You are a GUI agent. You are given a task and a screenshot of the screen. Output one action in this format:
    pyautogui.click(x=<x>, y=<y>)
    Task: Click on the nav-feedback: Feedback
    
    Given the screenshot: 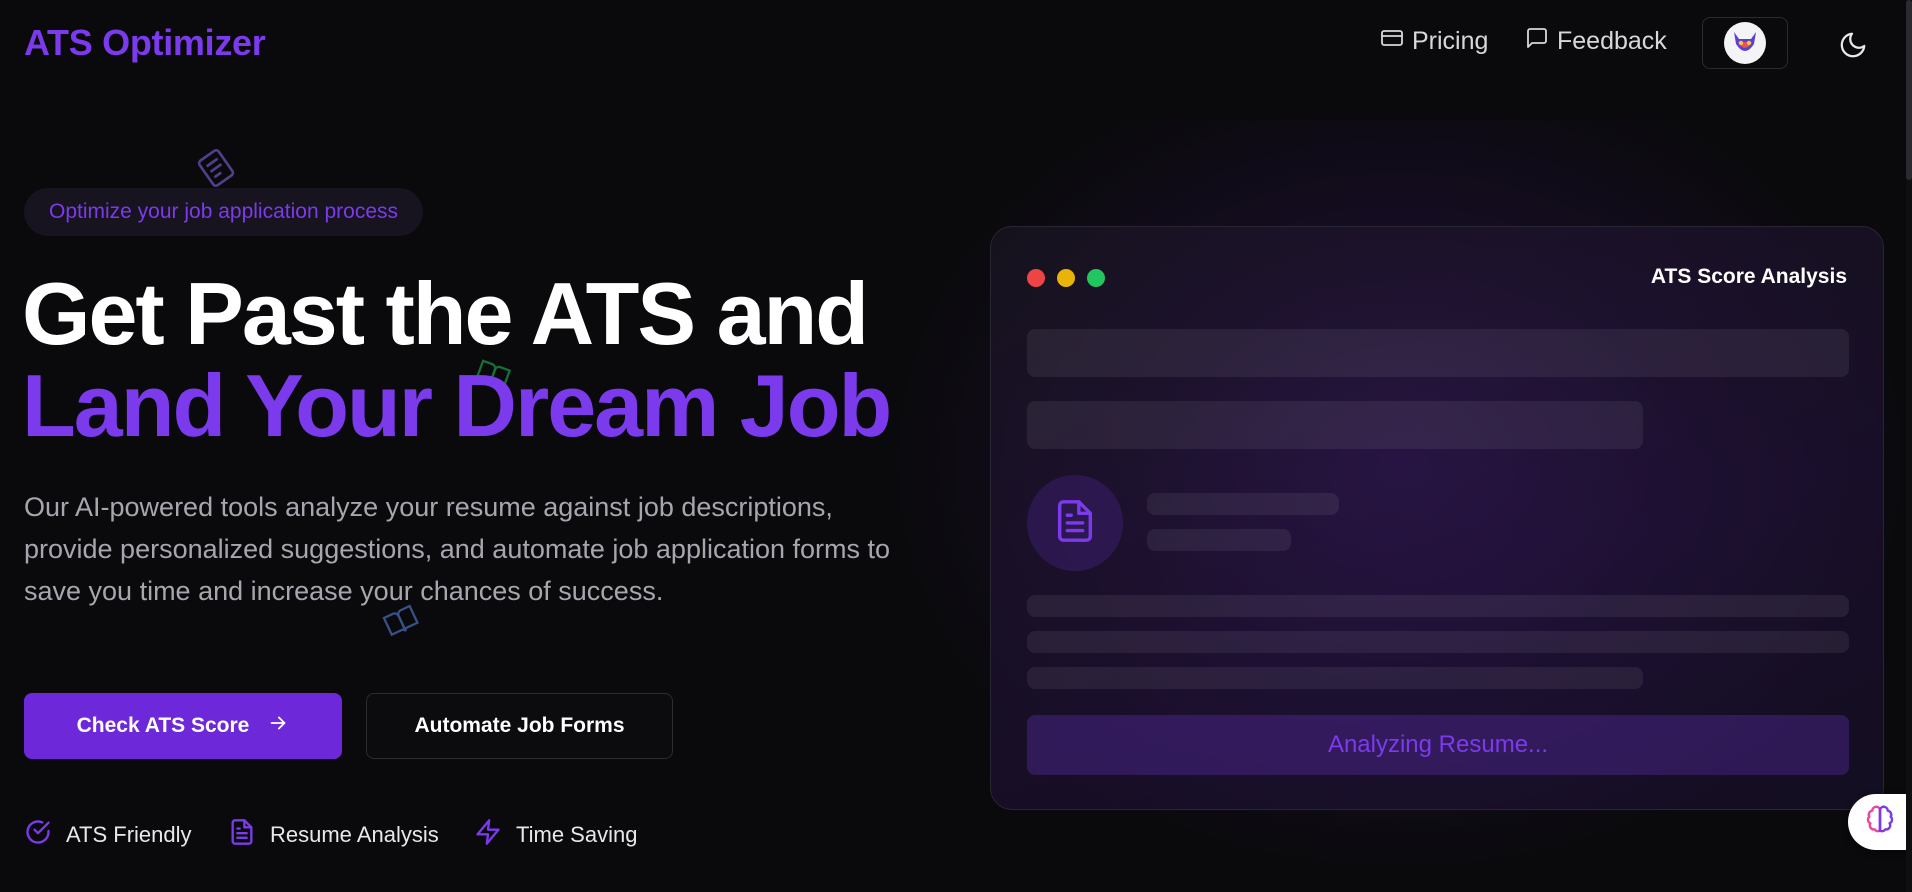 What is the action you would take?
    pyautogui.click(x=1596, y=41)
    